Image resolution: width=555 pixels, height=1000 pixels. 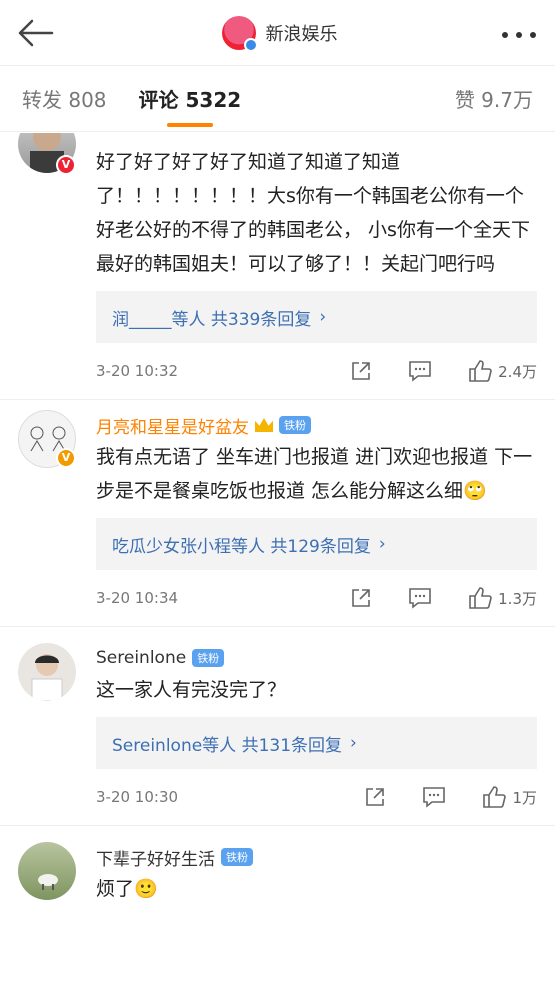 What do you see at coordinates (494, 98) in the screenshot?
I see `tab-likes: 赞 9.7万` at bounding box center [494, 98].